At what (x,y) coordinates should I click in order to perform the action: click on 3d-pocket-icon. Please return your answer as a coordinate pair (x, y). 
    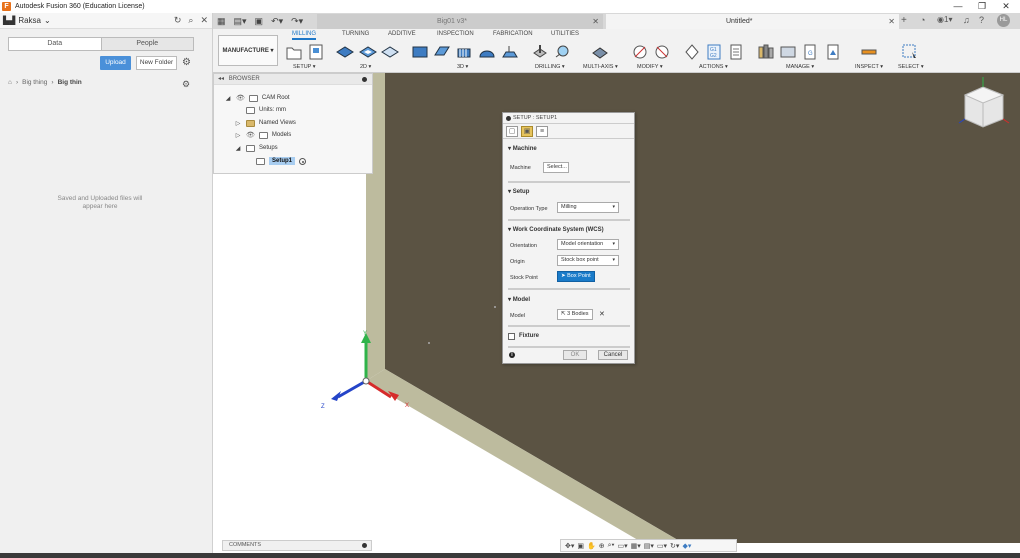
    Looking at the image, I should click on (442, 52).